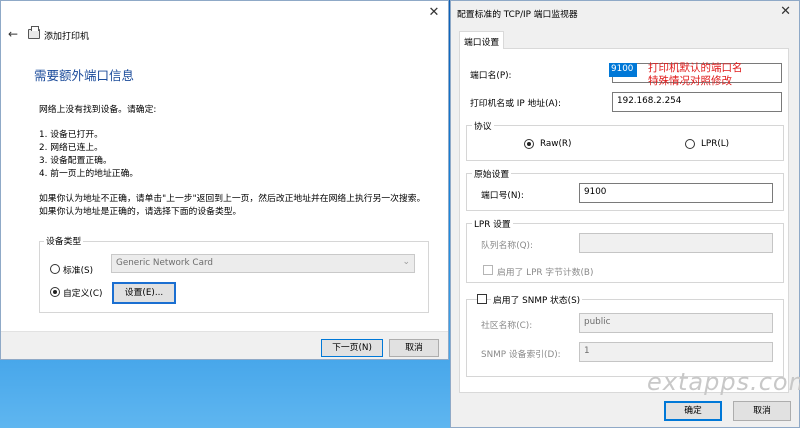  I want to click on lpr-radio, so click(690, 144).